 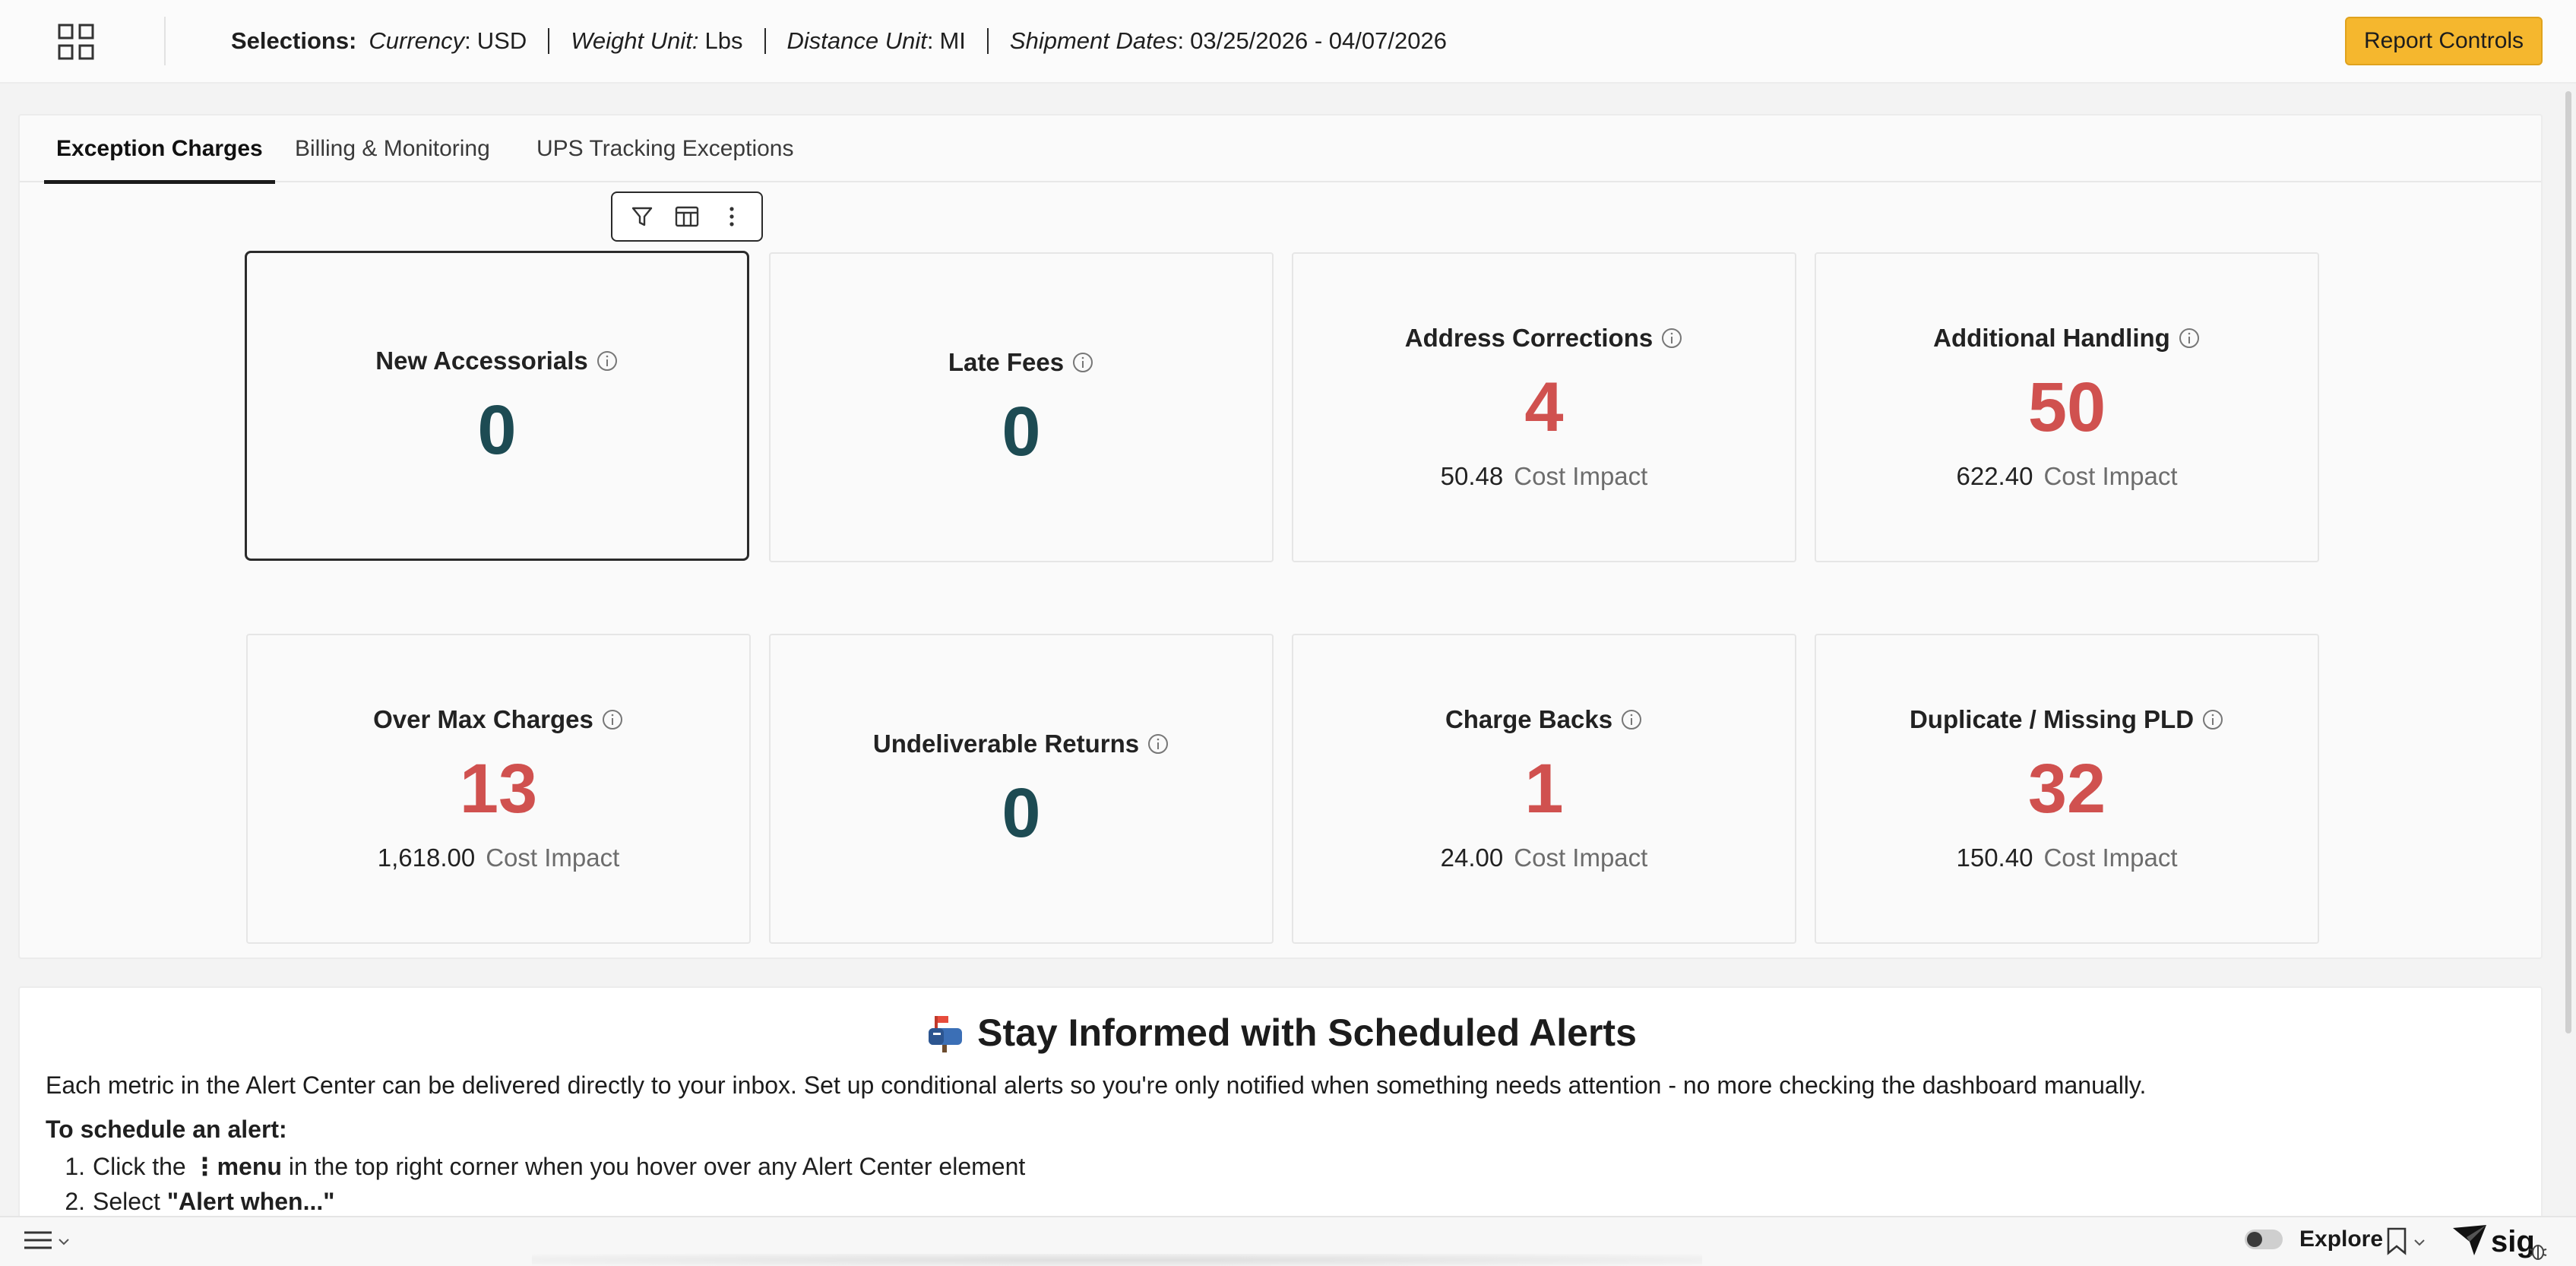 What do you see at coordinates (165, 41) in the screenshot?
I see `header-divider` at bounding box center [165, 41].